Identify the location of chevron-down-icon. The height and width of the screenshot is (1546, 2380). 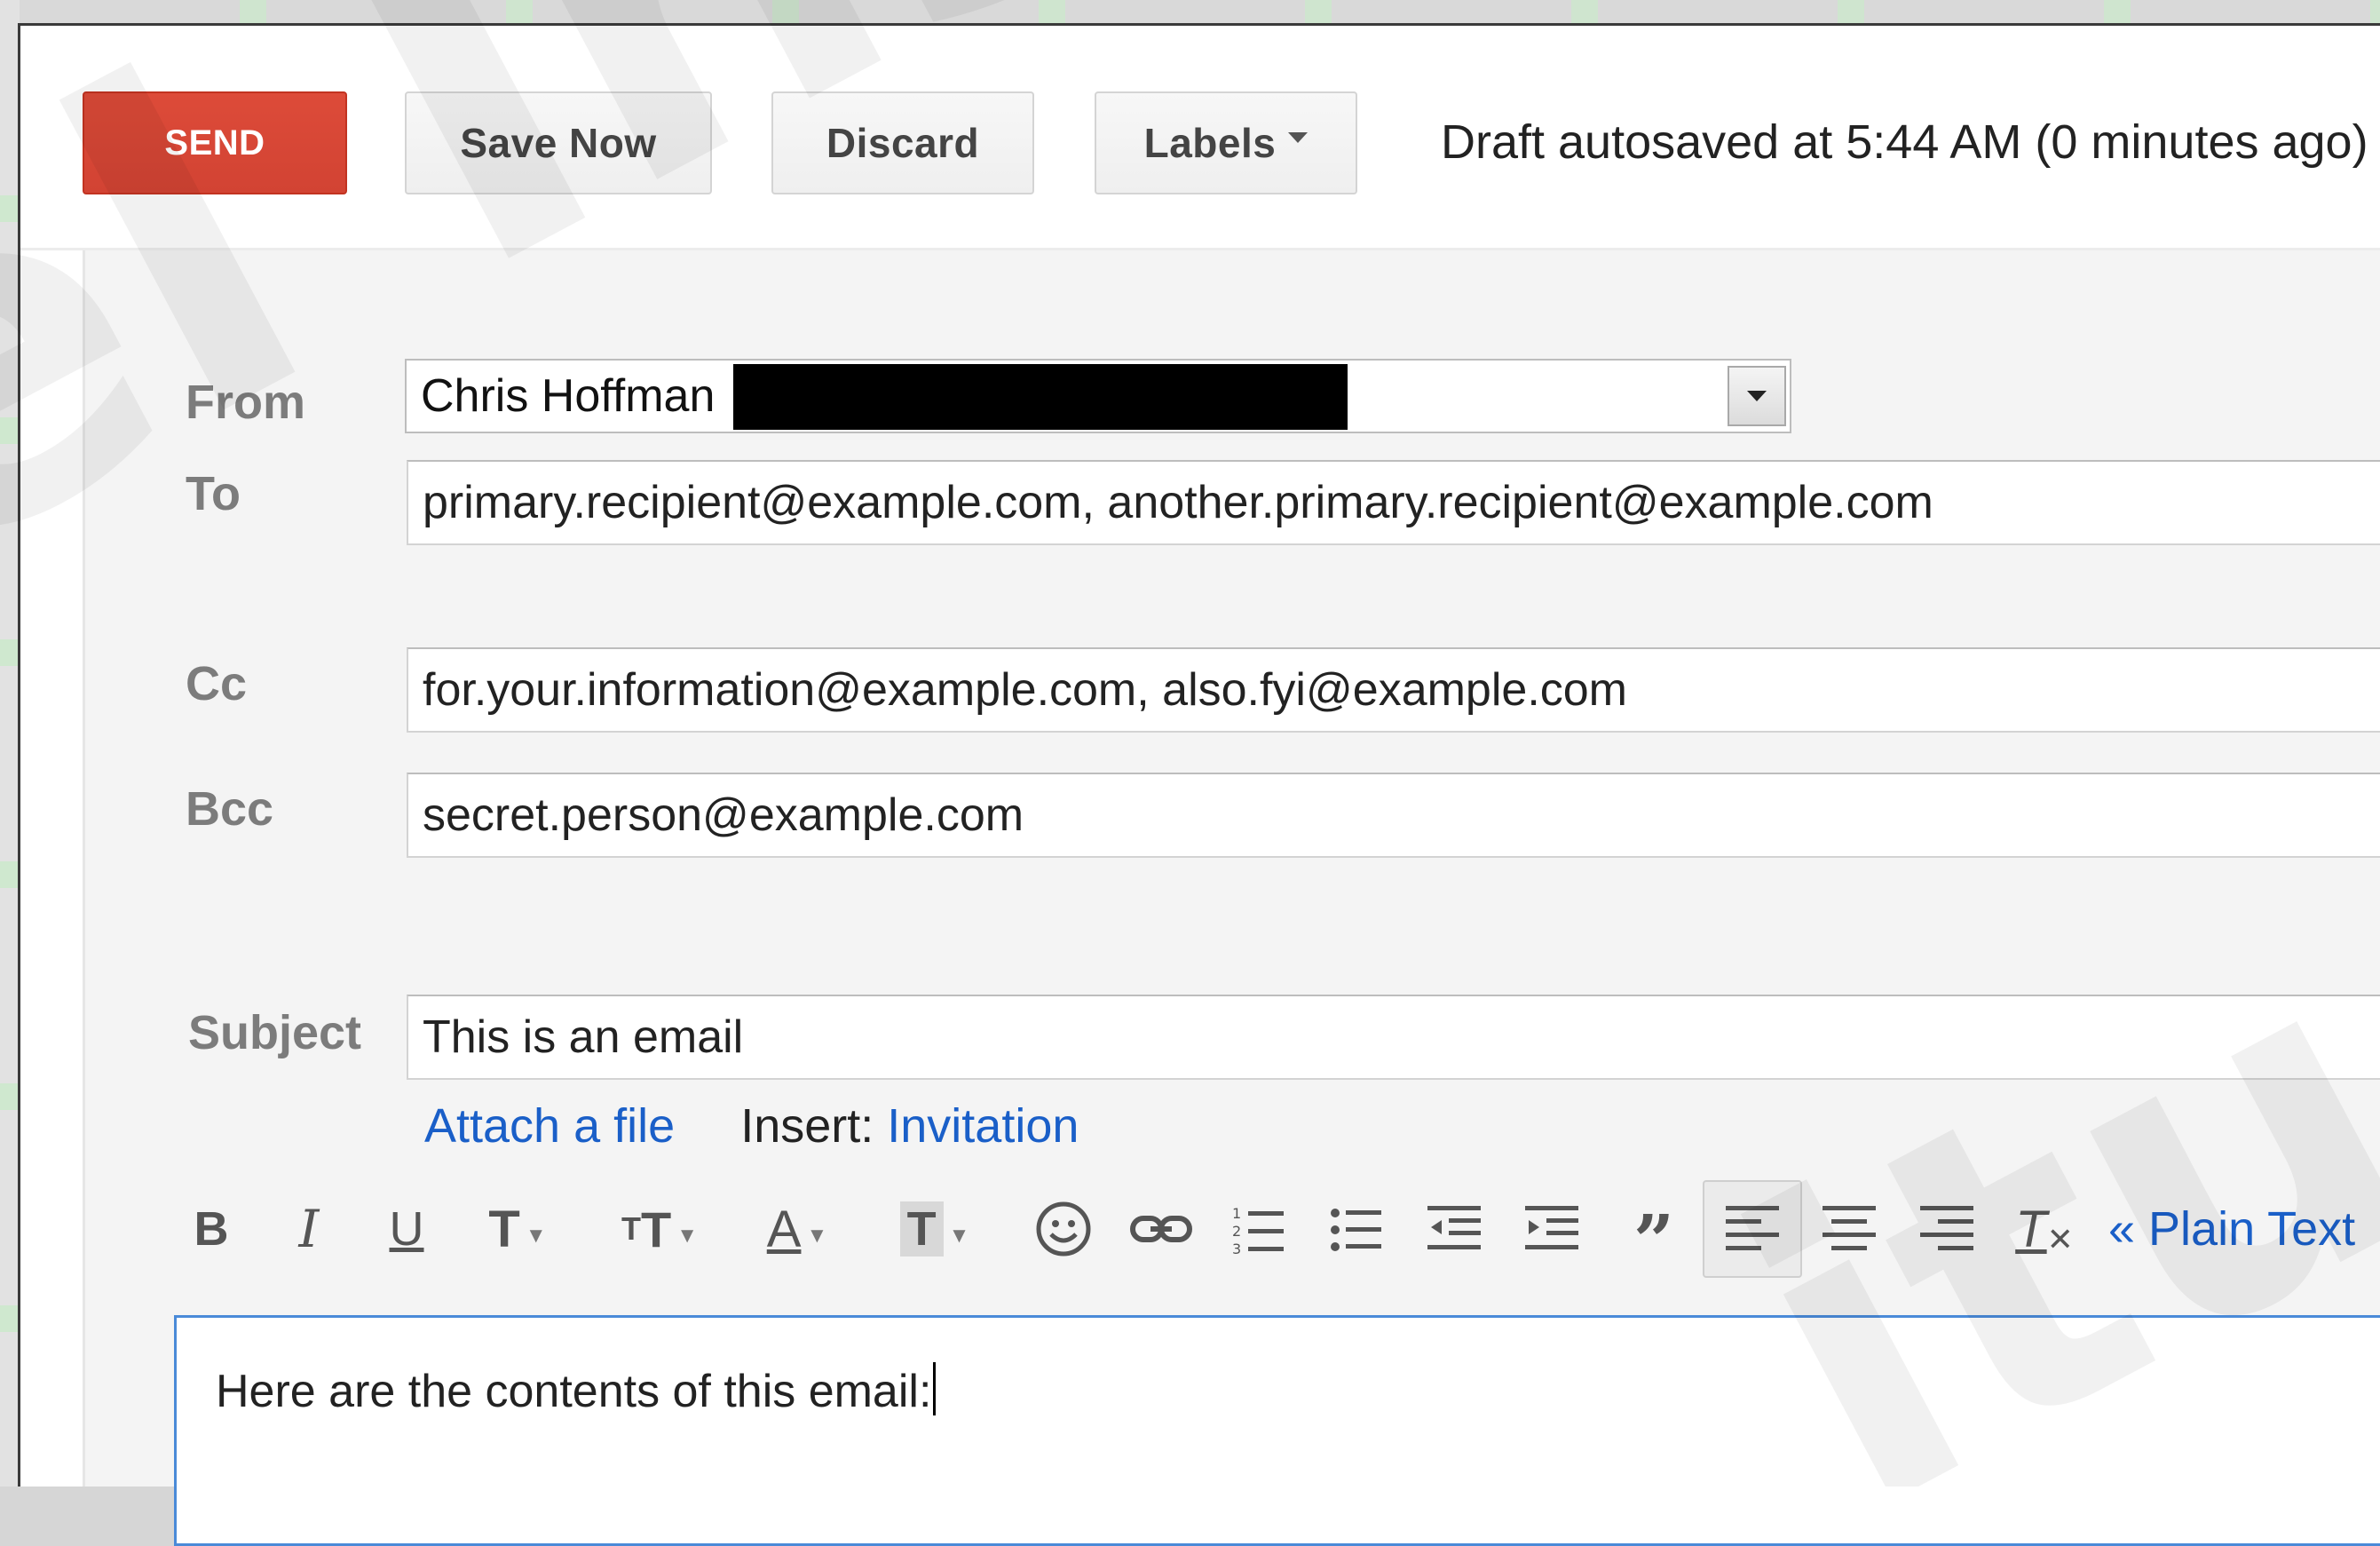
(1298, 137).